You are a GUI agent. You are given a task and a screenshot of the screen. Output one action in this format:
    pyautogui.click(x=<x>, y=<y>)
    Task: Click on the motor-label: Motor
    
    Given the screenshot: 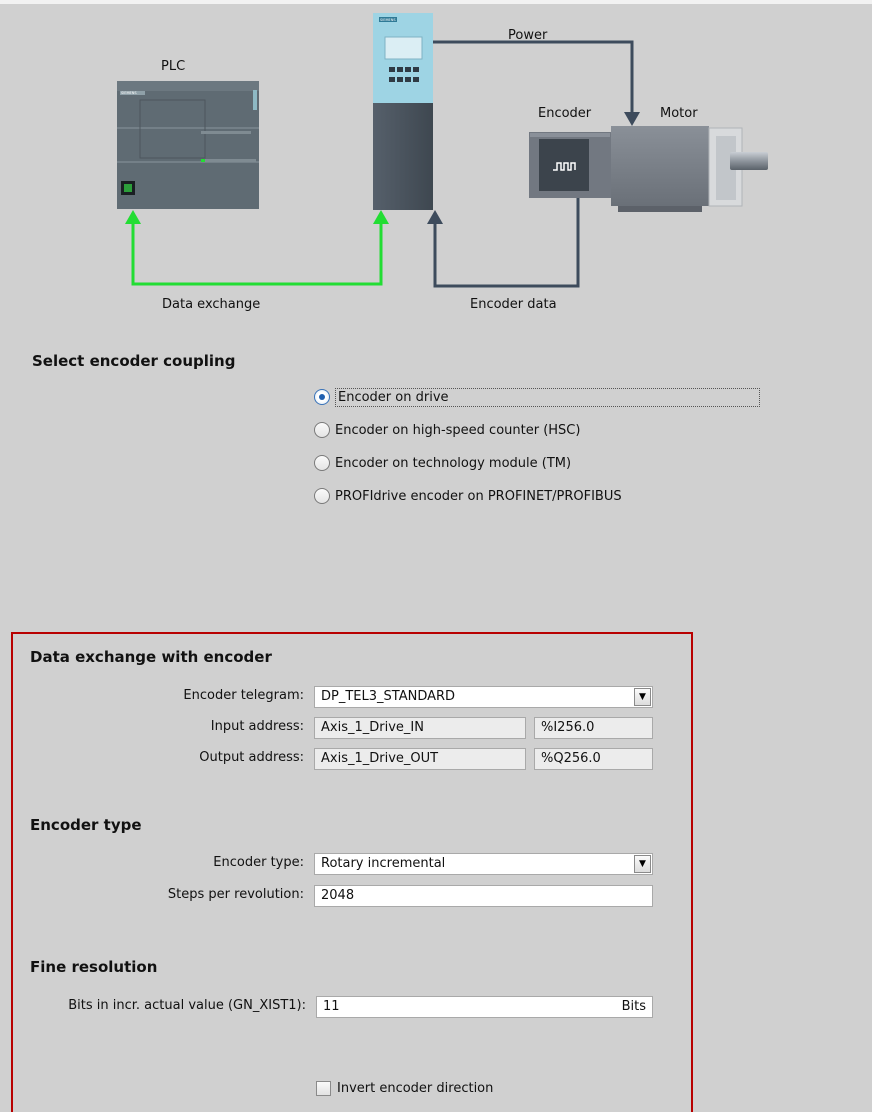 What is the action you would take?
    pyautogui.click(x=679, y=113)
    